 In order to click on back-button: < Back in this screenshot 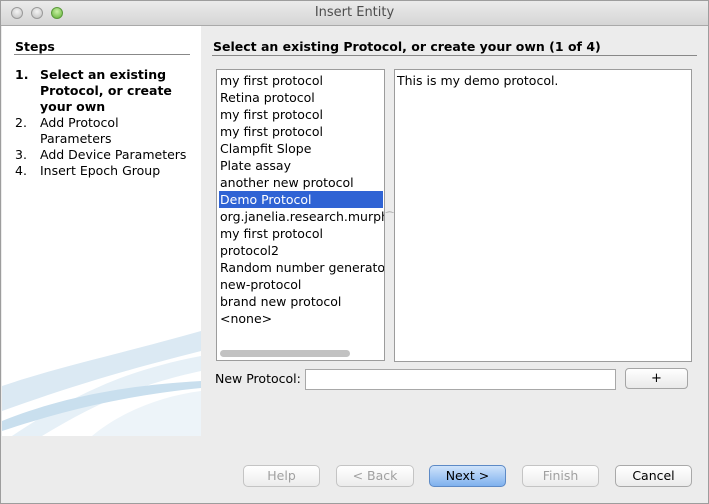, I will do `click(375, 476)`.